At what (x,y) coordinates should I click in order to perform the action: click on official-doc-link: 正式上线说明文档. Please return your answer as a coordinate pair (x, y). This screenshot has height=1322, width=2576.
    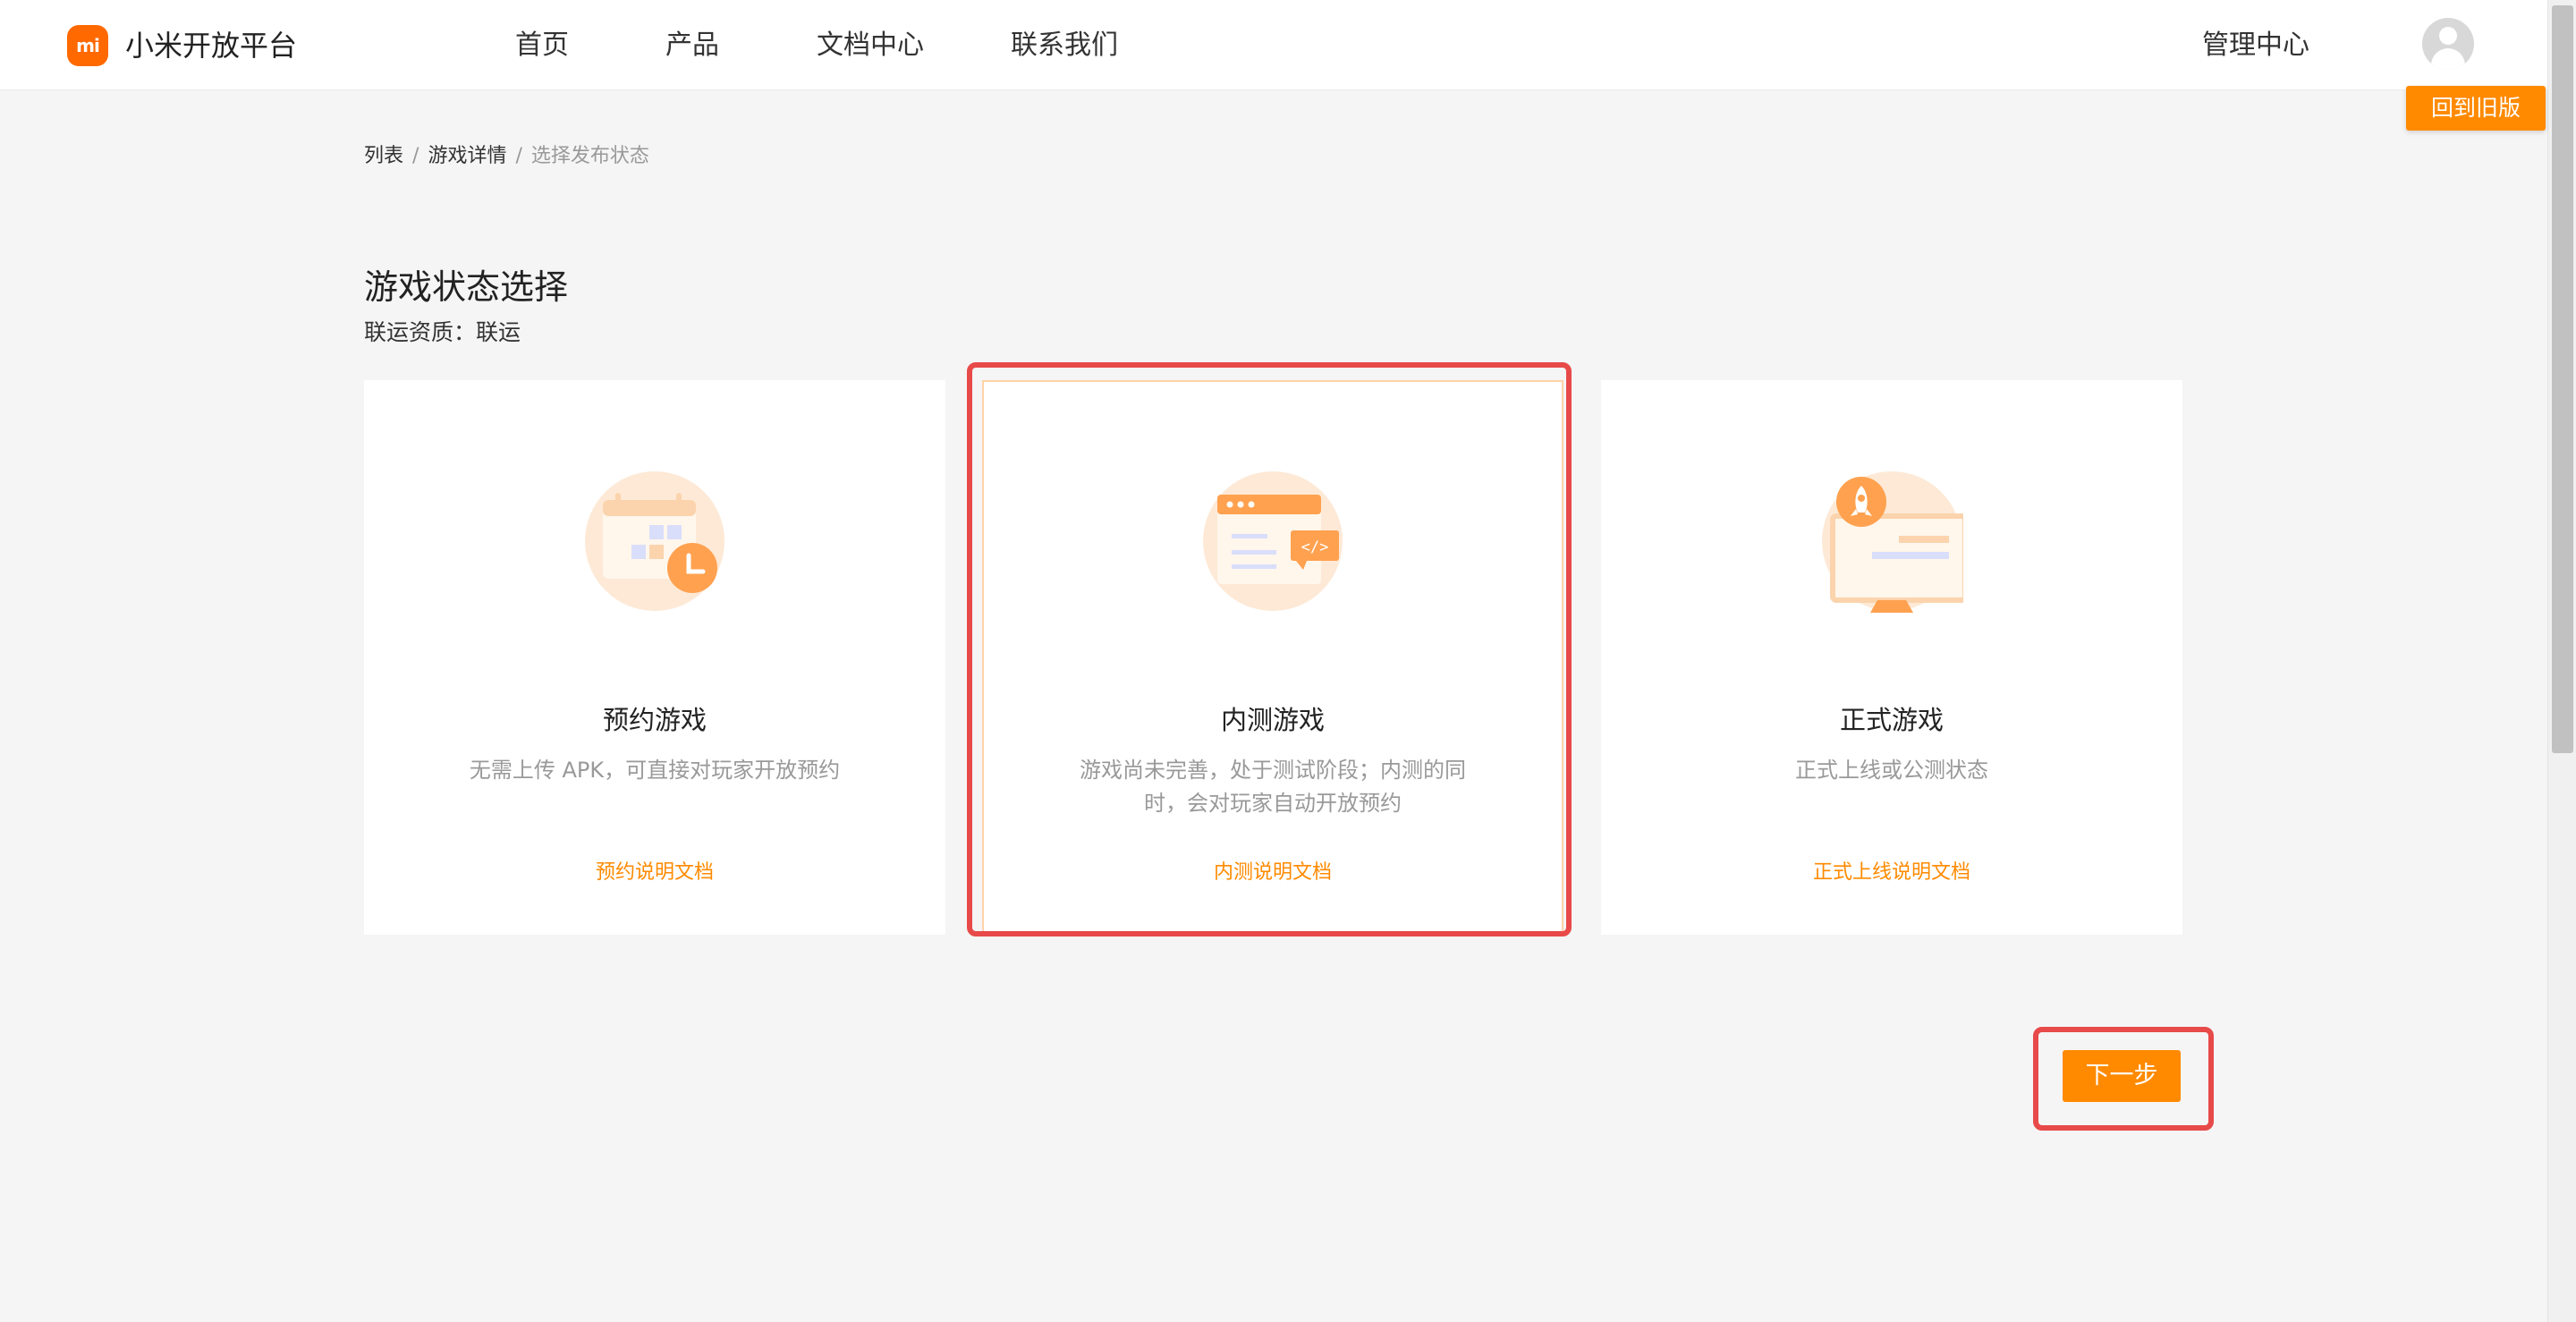
    Looking at the image, I should click on (1891, 873).